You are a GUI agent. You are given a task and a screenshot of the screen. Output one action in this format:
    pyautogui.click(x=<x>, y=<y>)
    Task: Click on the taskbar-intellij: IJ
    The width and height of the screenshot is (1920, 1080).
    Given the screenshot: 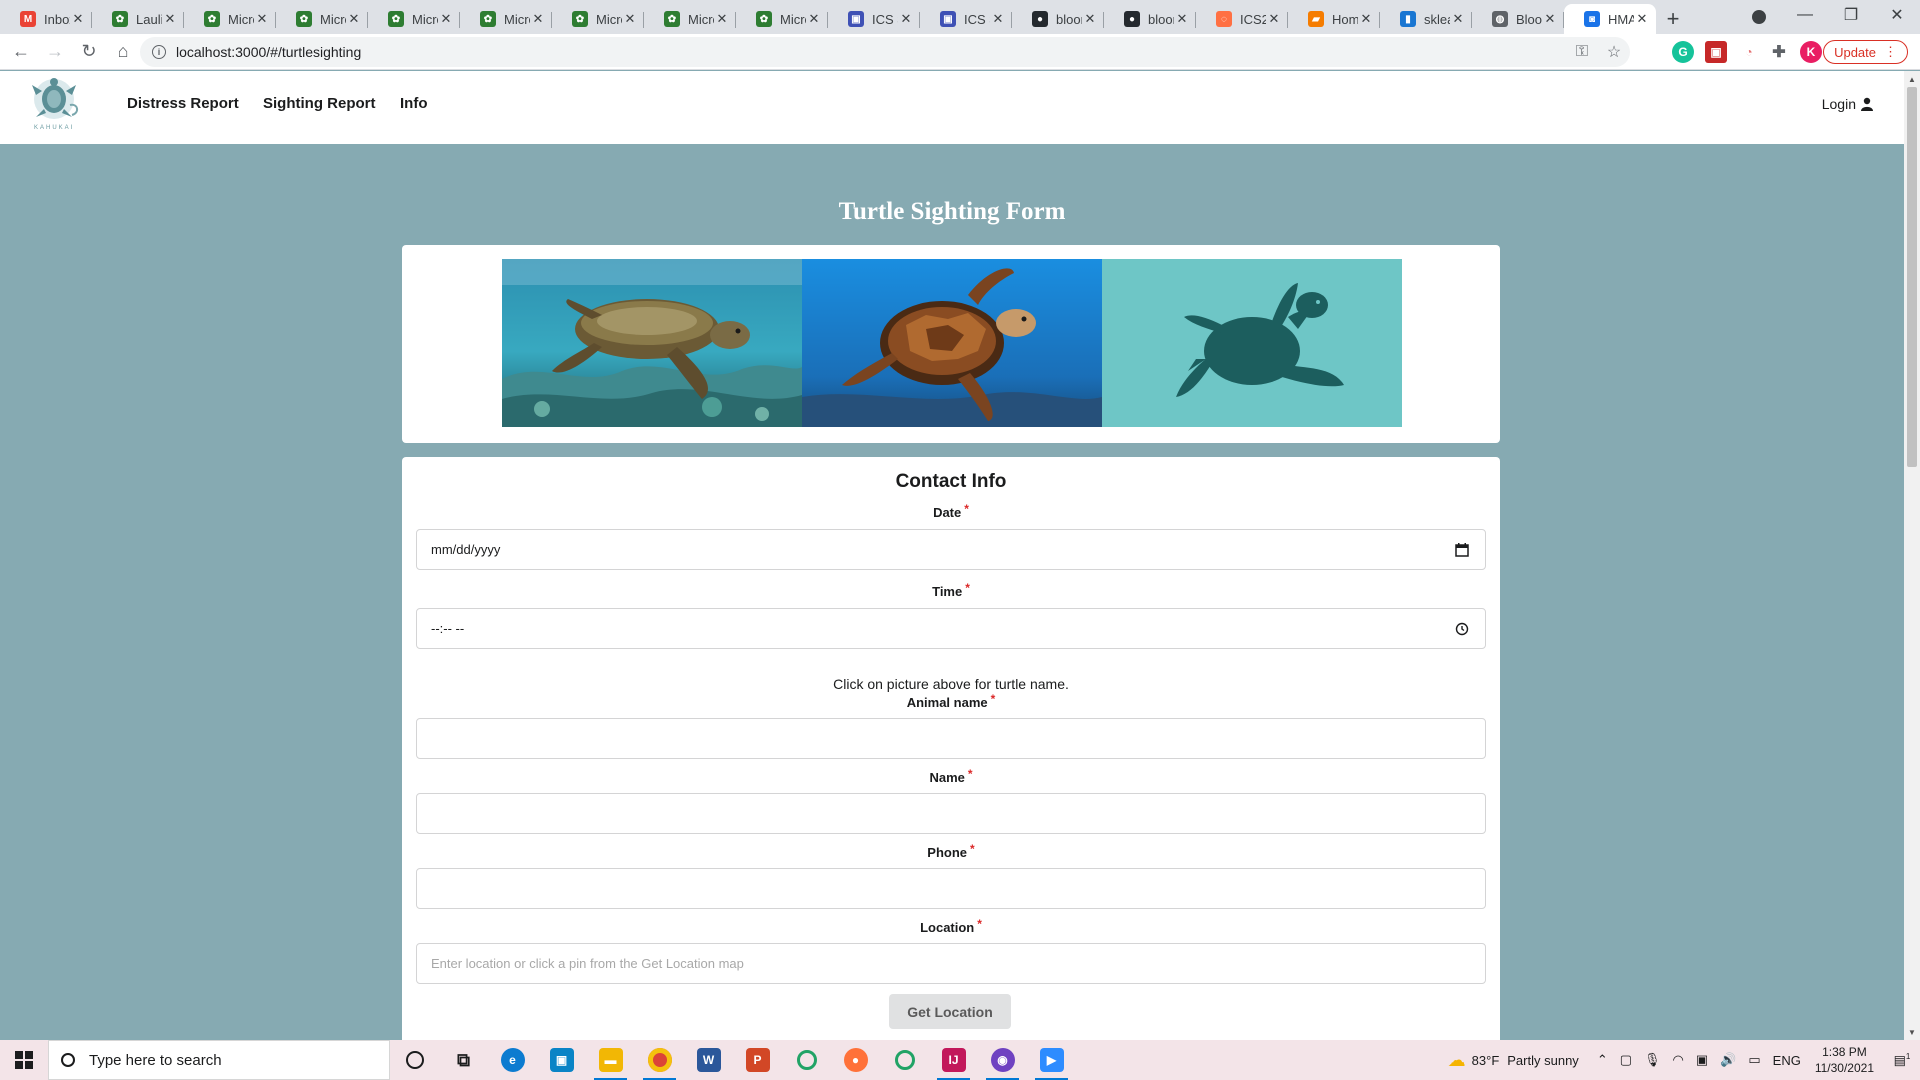 What is the action you would take?
    pyautogui.click(x=953, y=1060)
    